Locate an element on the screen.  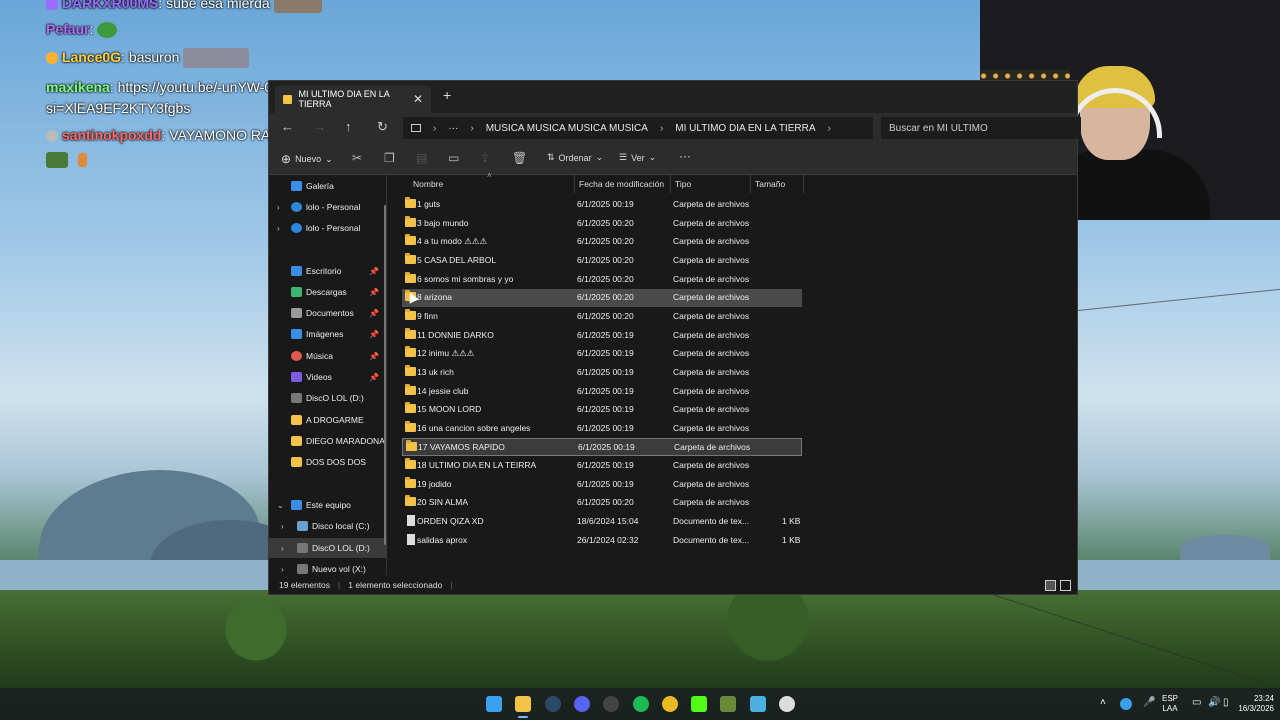
copy-icon: ❐ is located at coordinates (389, 158).